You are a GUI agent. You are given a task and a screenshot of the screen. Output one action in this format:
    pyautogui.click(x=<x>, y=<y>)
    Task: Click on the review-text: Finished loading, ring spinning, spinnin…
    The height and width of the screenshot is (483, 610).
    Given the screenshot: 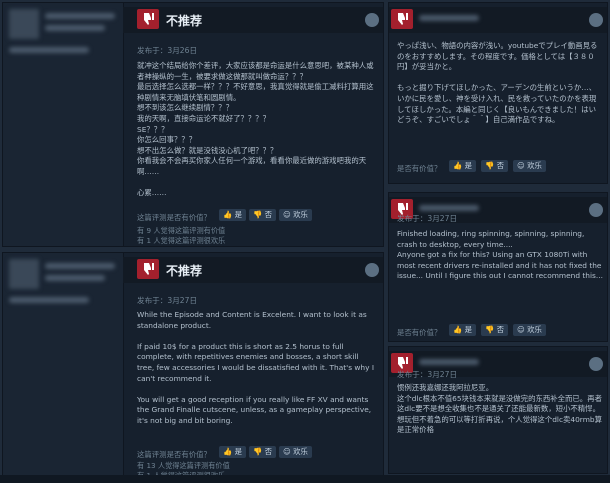 What is the action you would take?
    pyautogui.click(x=500, y=255)
    